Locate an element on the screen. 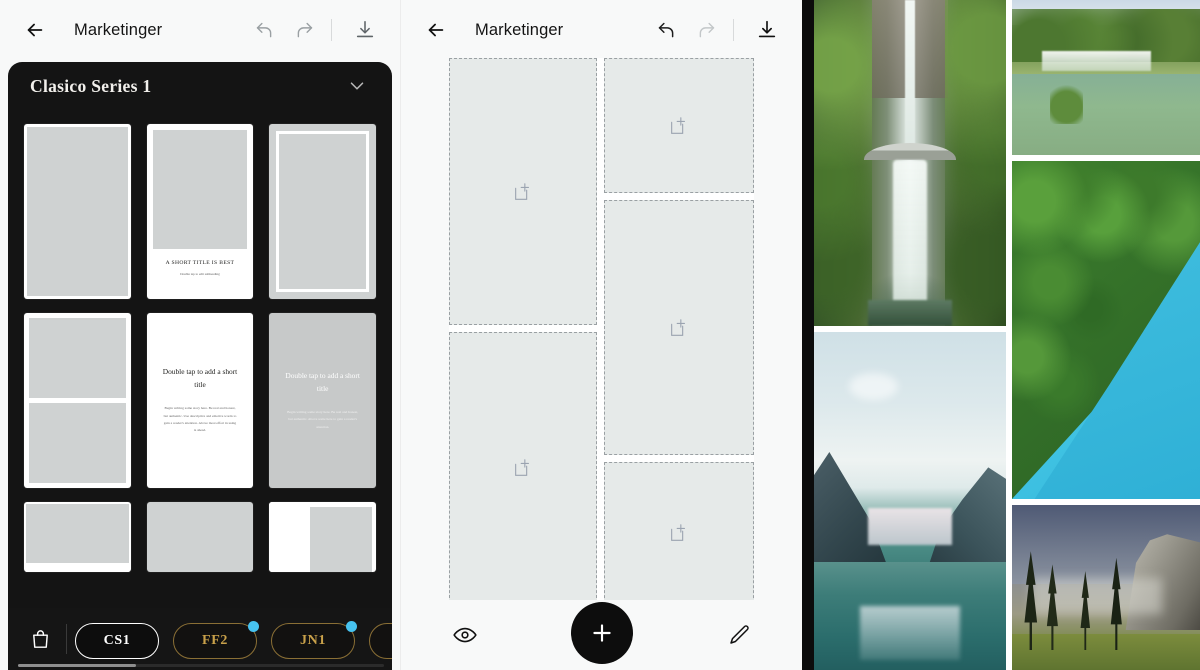 This screenshot has width=1200, height=670. series-title: Clasico Series 1 is located at coordinates (91, 85).